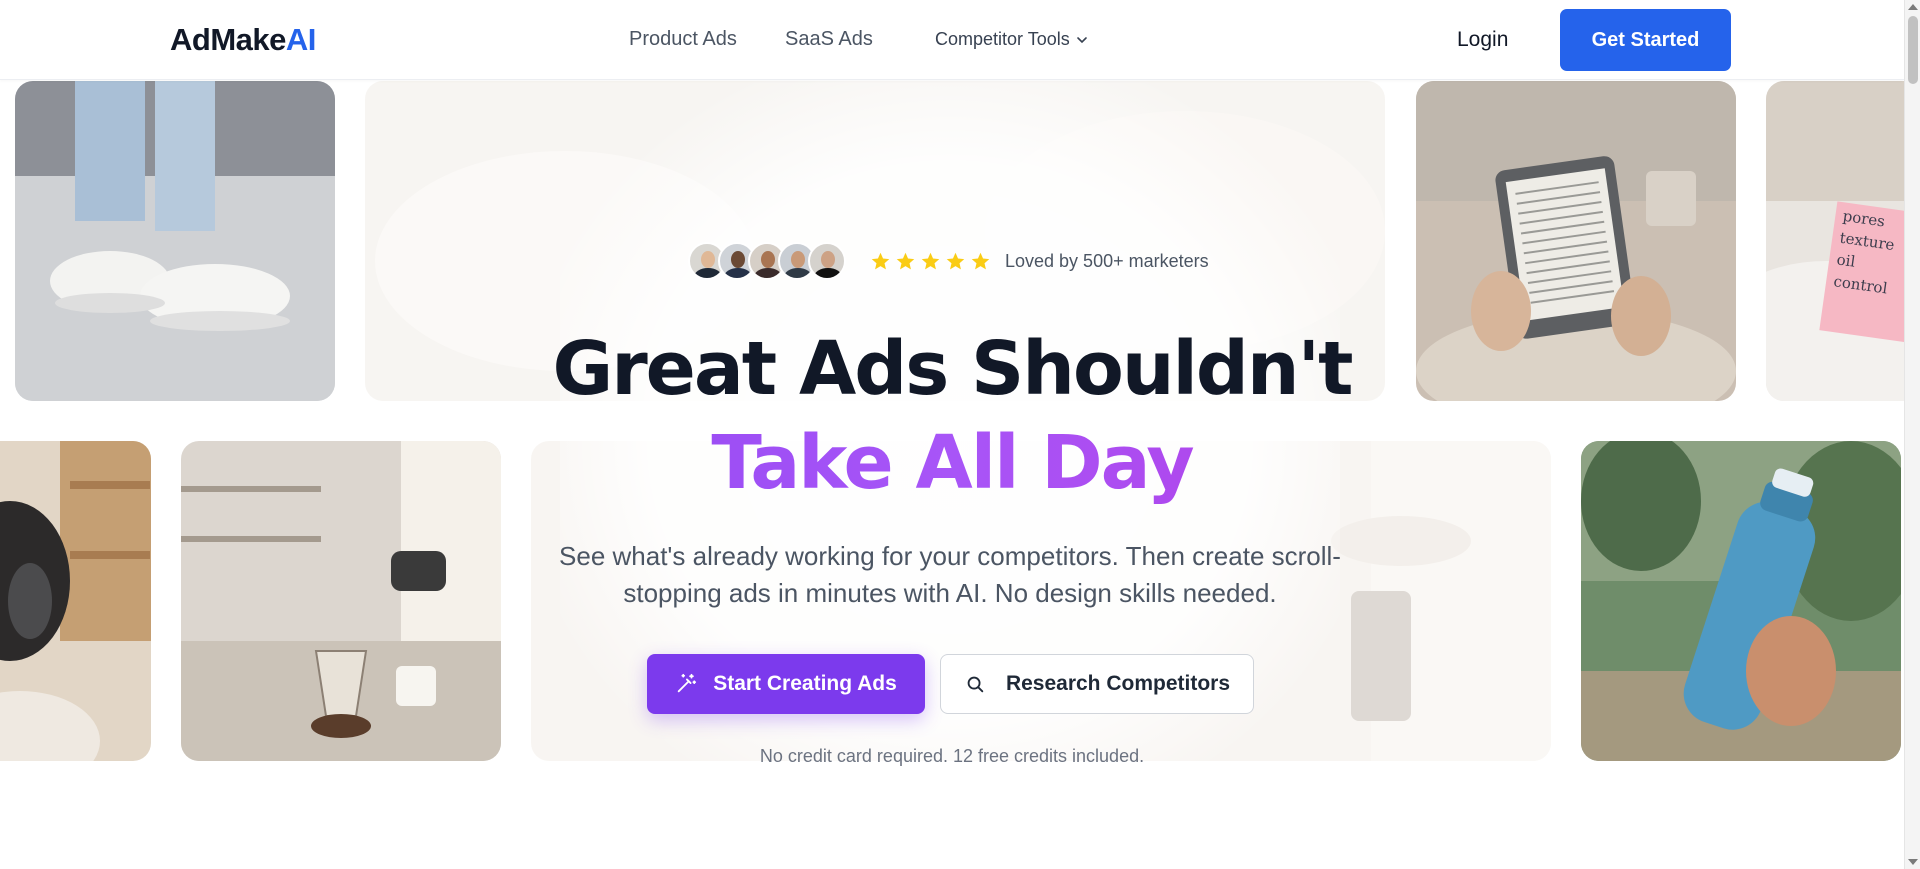  Describe the element at coordinates (805, 683) in the screenshot. I see `start-creating-ads-label: Start Creating Ads` at that location.